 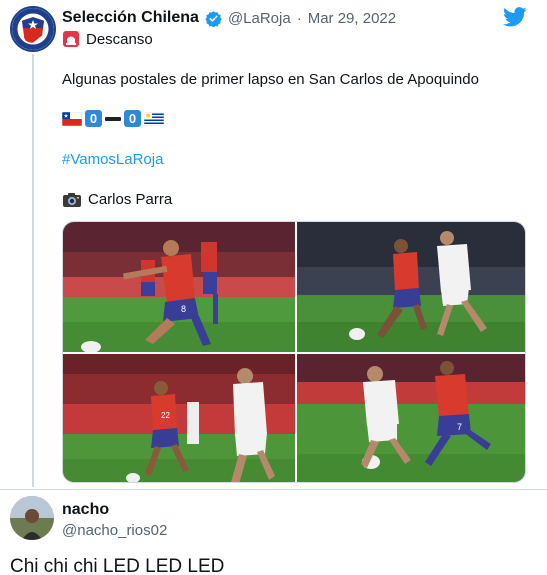 What do you see at coordinates (213, 18) in the screenshot?
I see `verified-badge-icon` at bounding box center [213, 18].